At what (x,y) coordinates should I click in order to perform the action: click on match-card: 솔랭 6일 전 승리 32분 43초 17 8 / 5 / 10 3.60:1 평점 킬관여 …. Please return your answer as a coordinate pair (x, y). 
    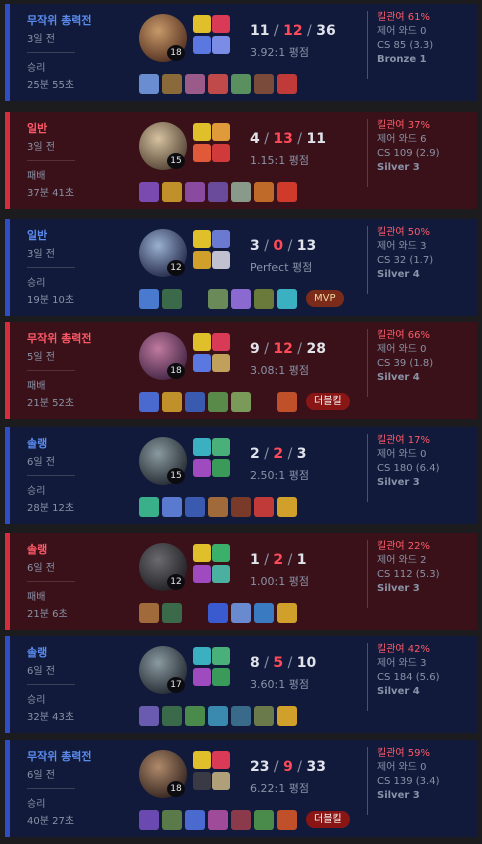
    Looking at the image, I should click on (241, 684).